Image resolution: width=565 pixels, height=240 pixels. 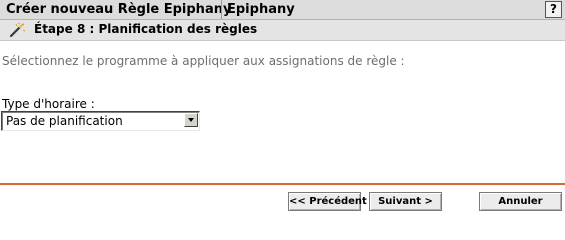 What do you see at coordinates (221, 9) in the screenshot?
I see `title-separator` at bounding box center [221, 9].